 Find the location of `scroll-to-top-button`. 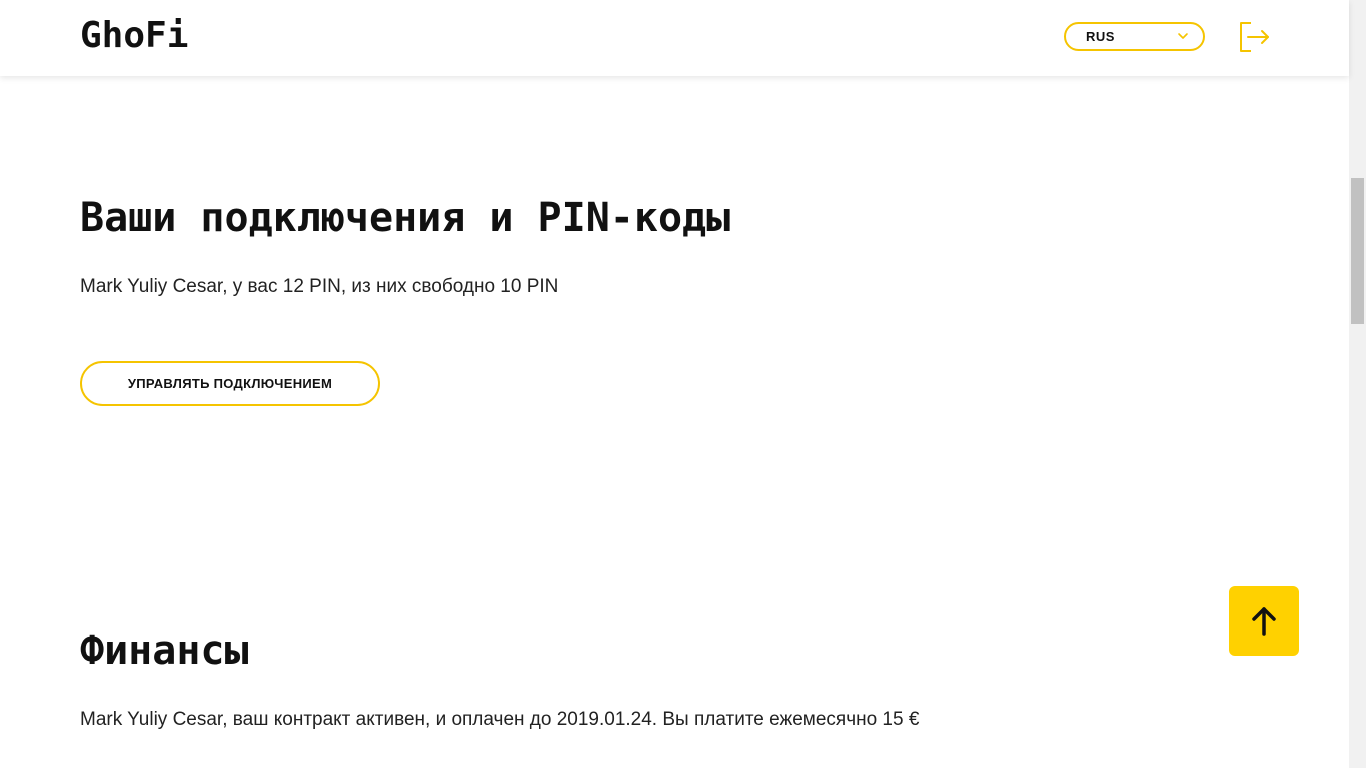

scroll-to-top-button is located at coordinates (1264, 621).